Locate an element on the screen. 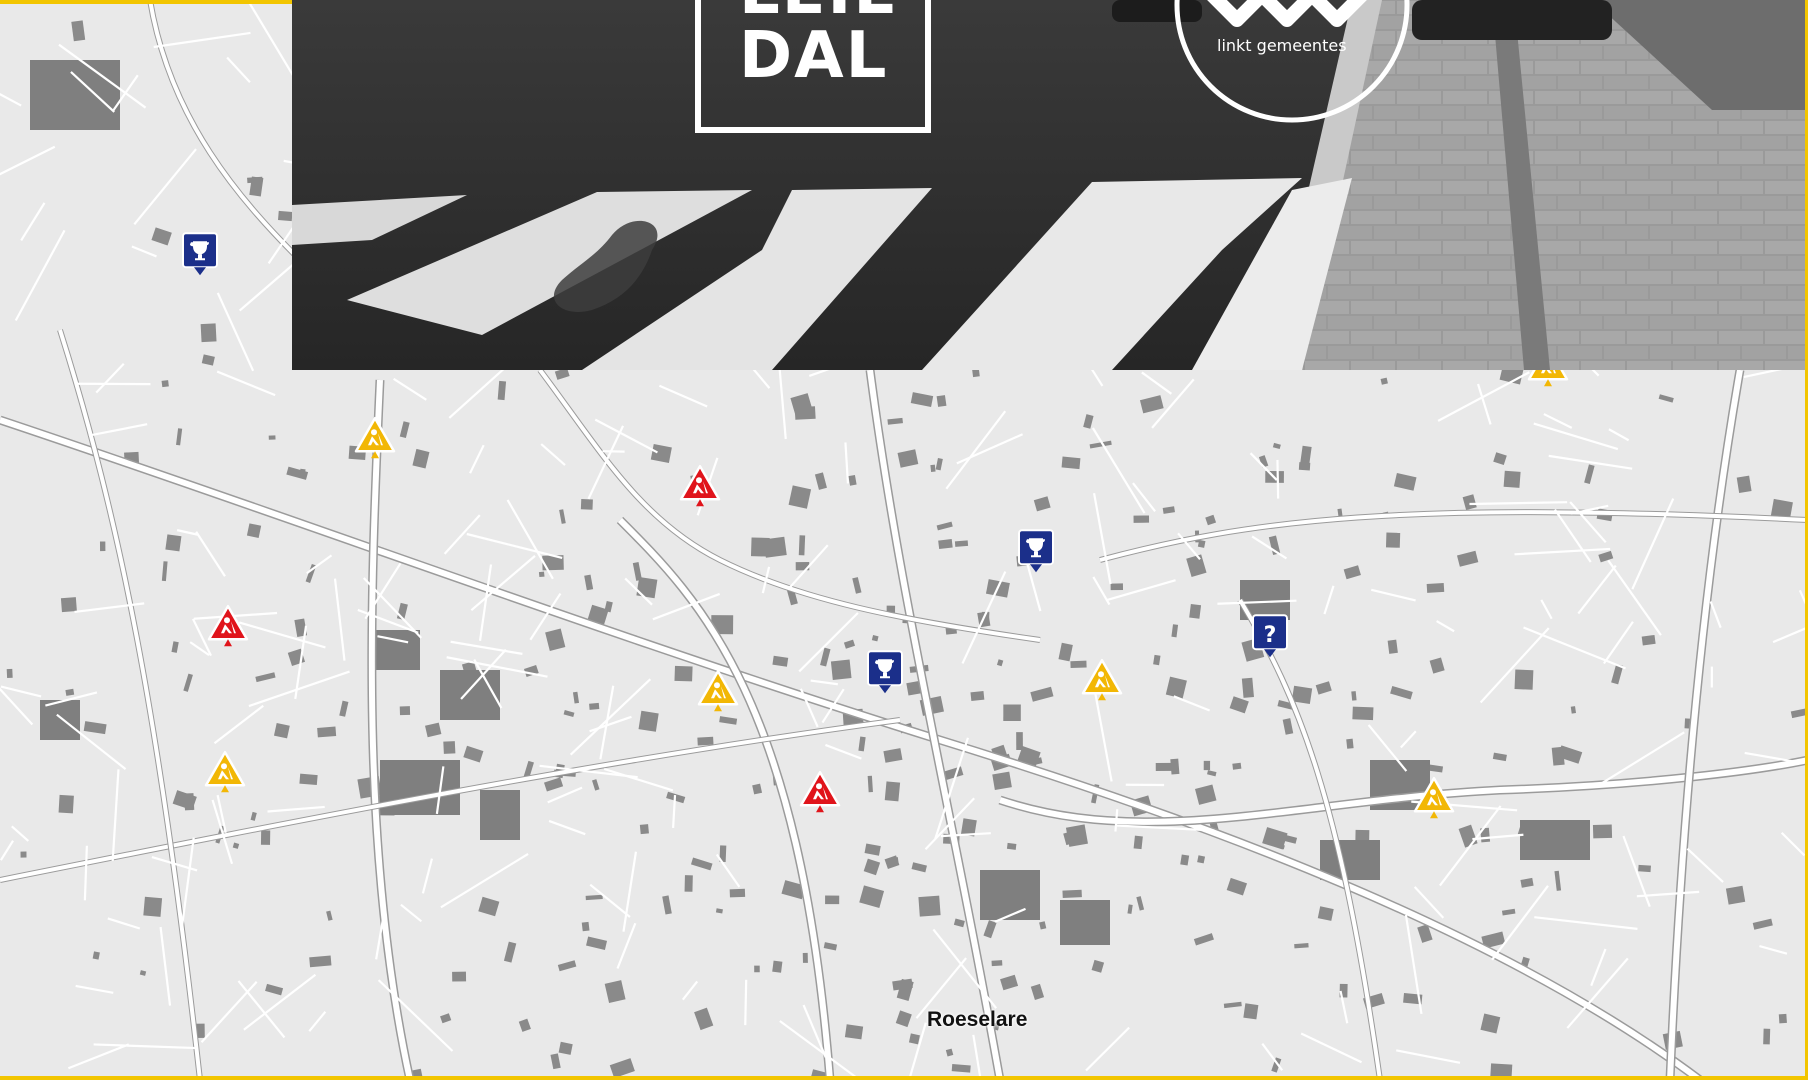 This screenshot has height=1080, width=1808. accent-bar-top is located at coordinates (146, 2).